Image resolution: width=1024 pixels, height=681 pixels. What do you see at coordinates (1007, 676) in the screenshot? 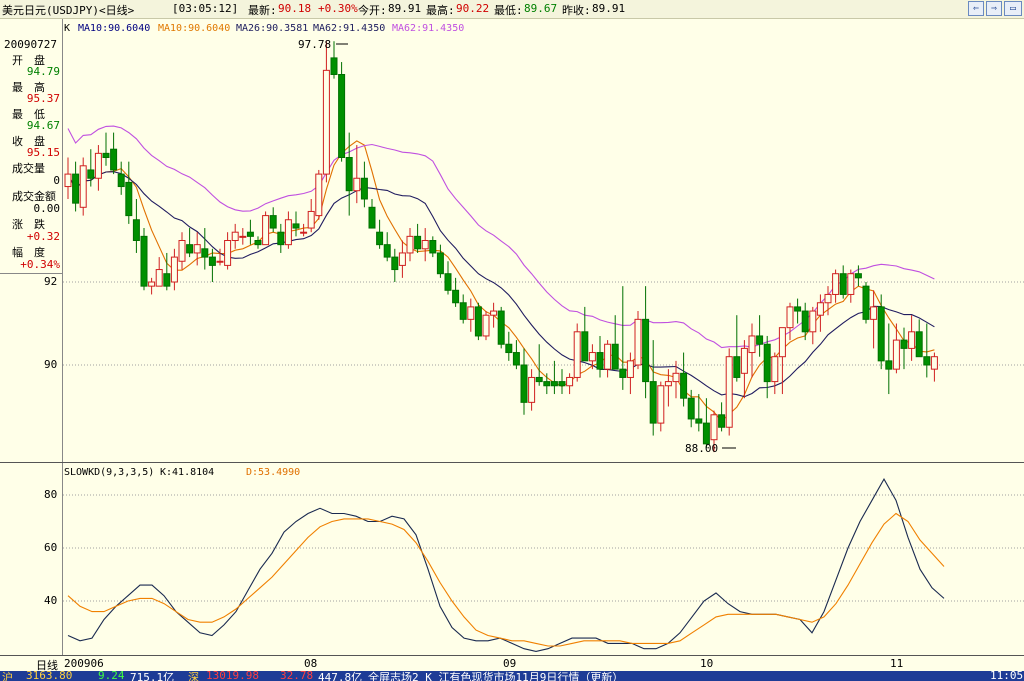
I see `ticker-clock: 11:05` at bounding box center [1007, 676].